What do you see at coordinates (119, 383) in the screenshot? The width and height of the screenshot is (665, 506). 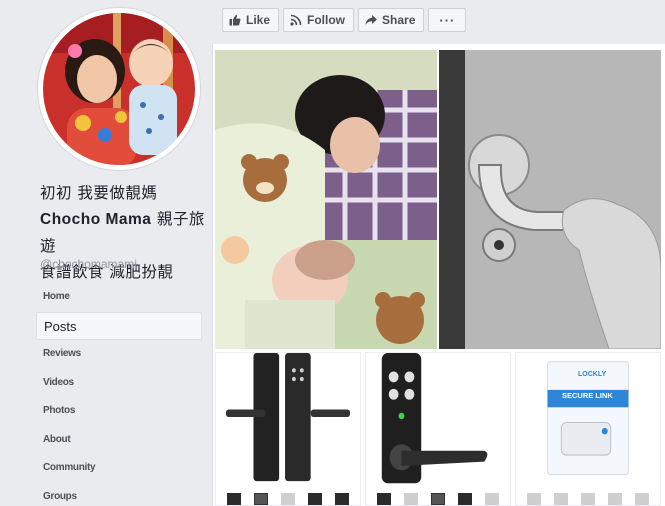 I see `nav-item-videos: Videos` at bounding box center [119, 383].